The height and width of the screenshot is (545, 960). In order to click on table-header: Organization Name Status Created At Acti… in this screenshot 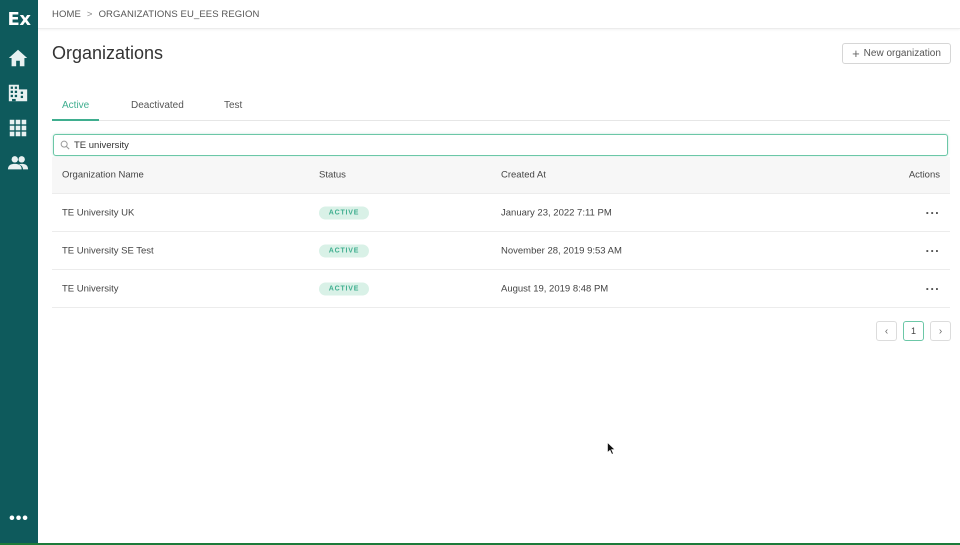, I will do `click(501, 175)`.